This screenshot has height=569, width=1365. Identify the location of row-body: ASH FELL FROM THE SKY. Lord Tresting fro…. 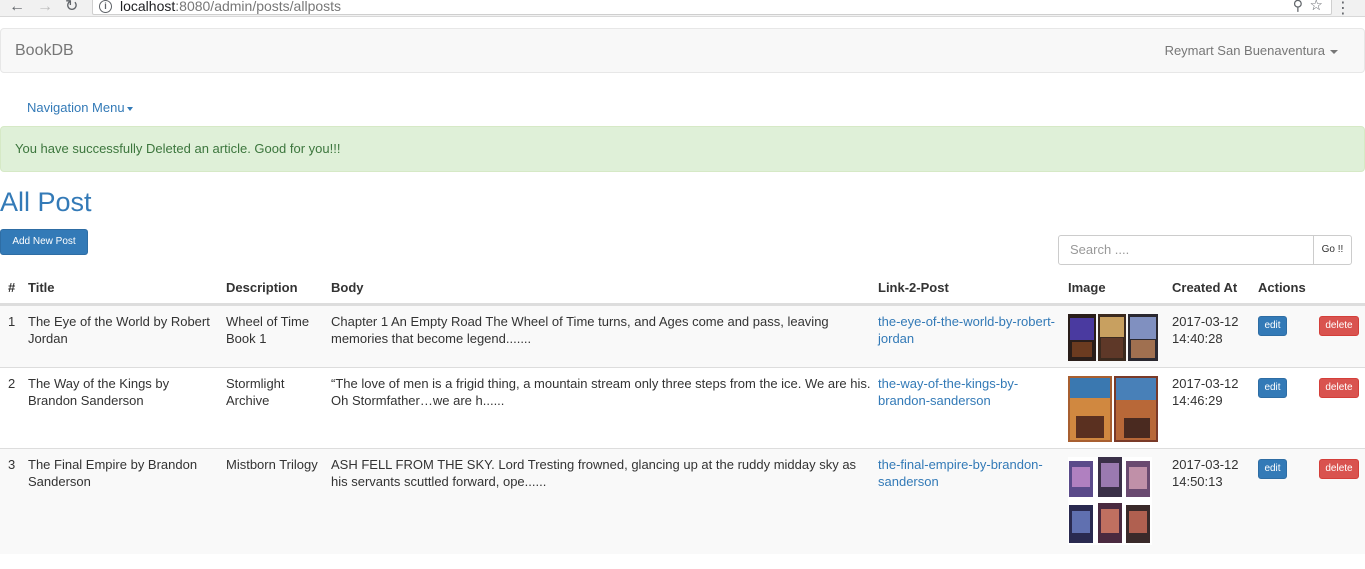
(594, 473).